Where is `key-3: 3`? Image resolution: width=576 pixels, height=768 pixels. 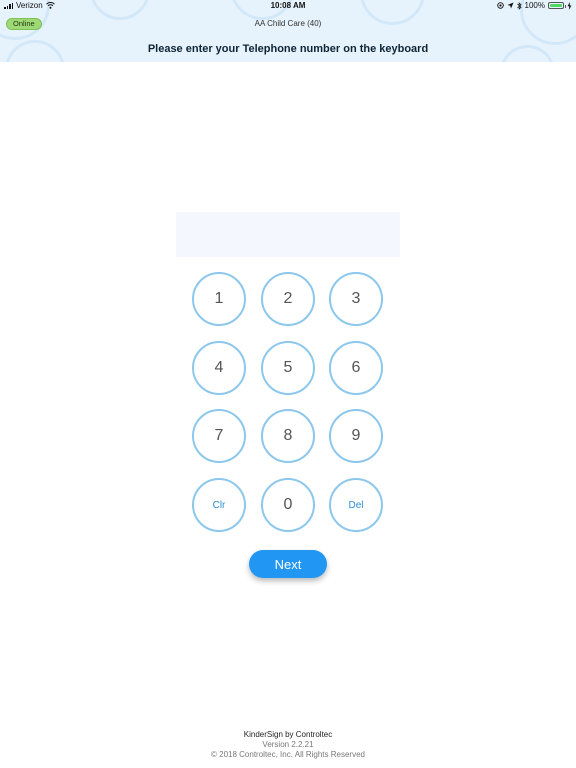
key-3: 3 is located at coordinates (356, 299).